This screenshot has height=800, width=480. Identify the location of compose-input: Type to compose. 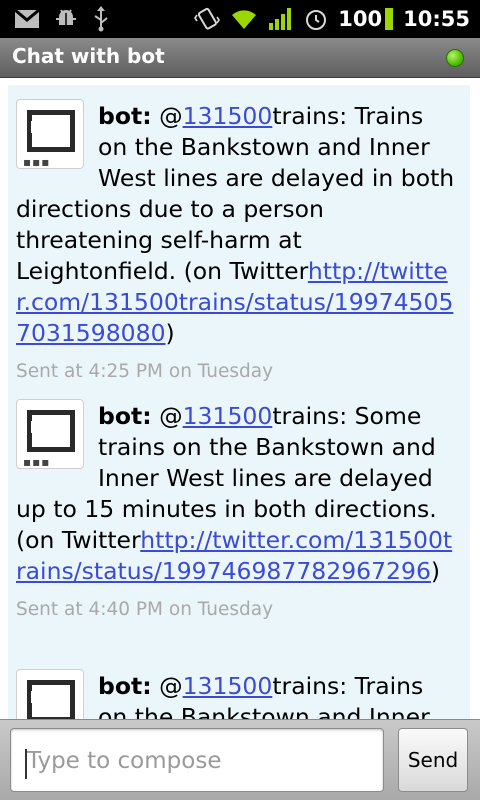
(197, 760).